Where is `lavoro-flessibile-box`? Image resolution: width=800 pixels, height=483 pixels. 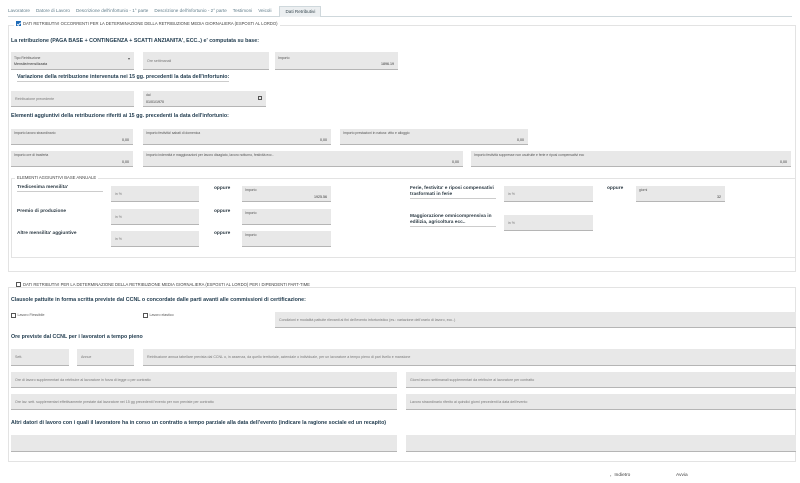 lavoro-flessibile-box is located at coordinates (13, 315).